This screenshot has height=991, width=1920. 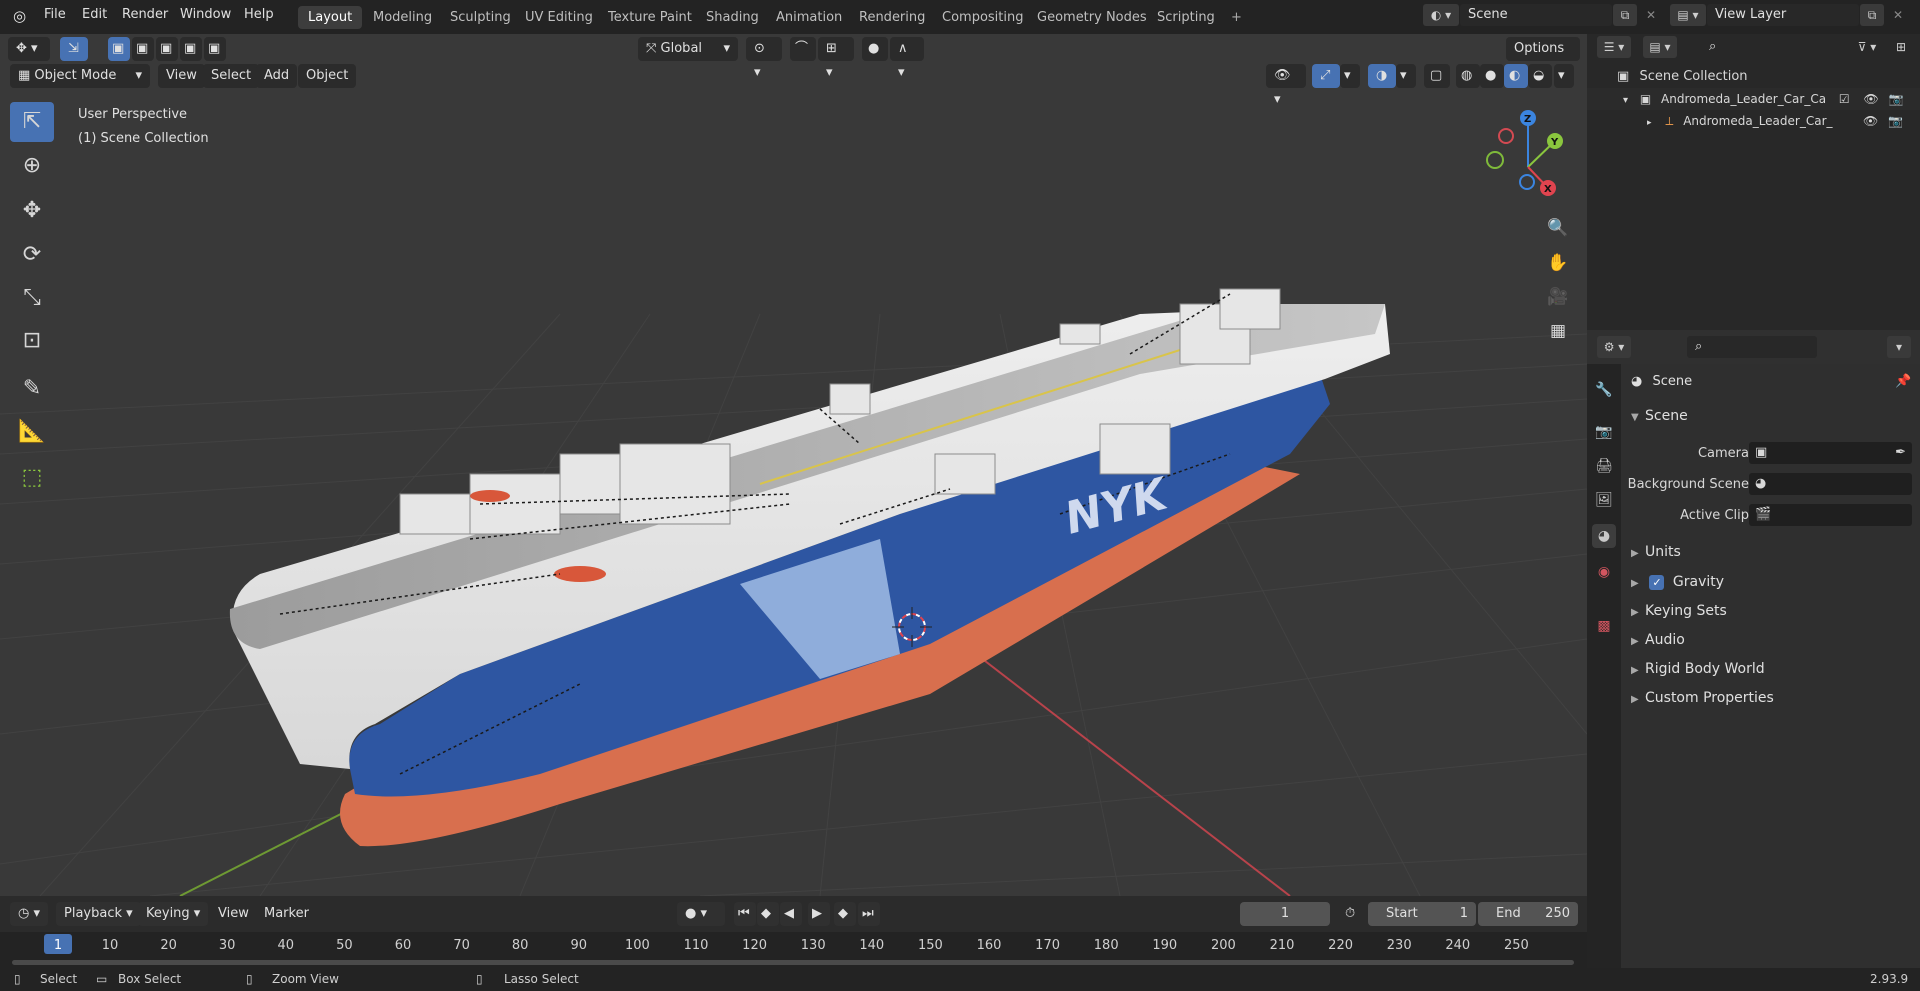 I want to click on gravity-checkbox: ✓, so click(x=1657, y=582).